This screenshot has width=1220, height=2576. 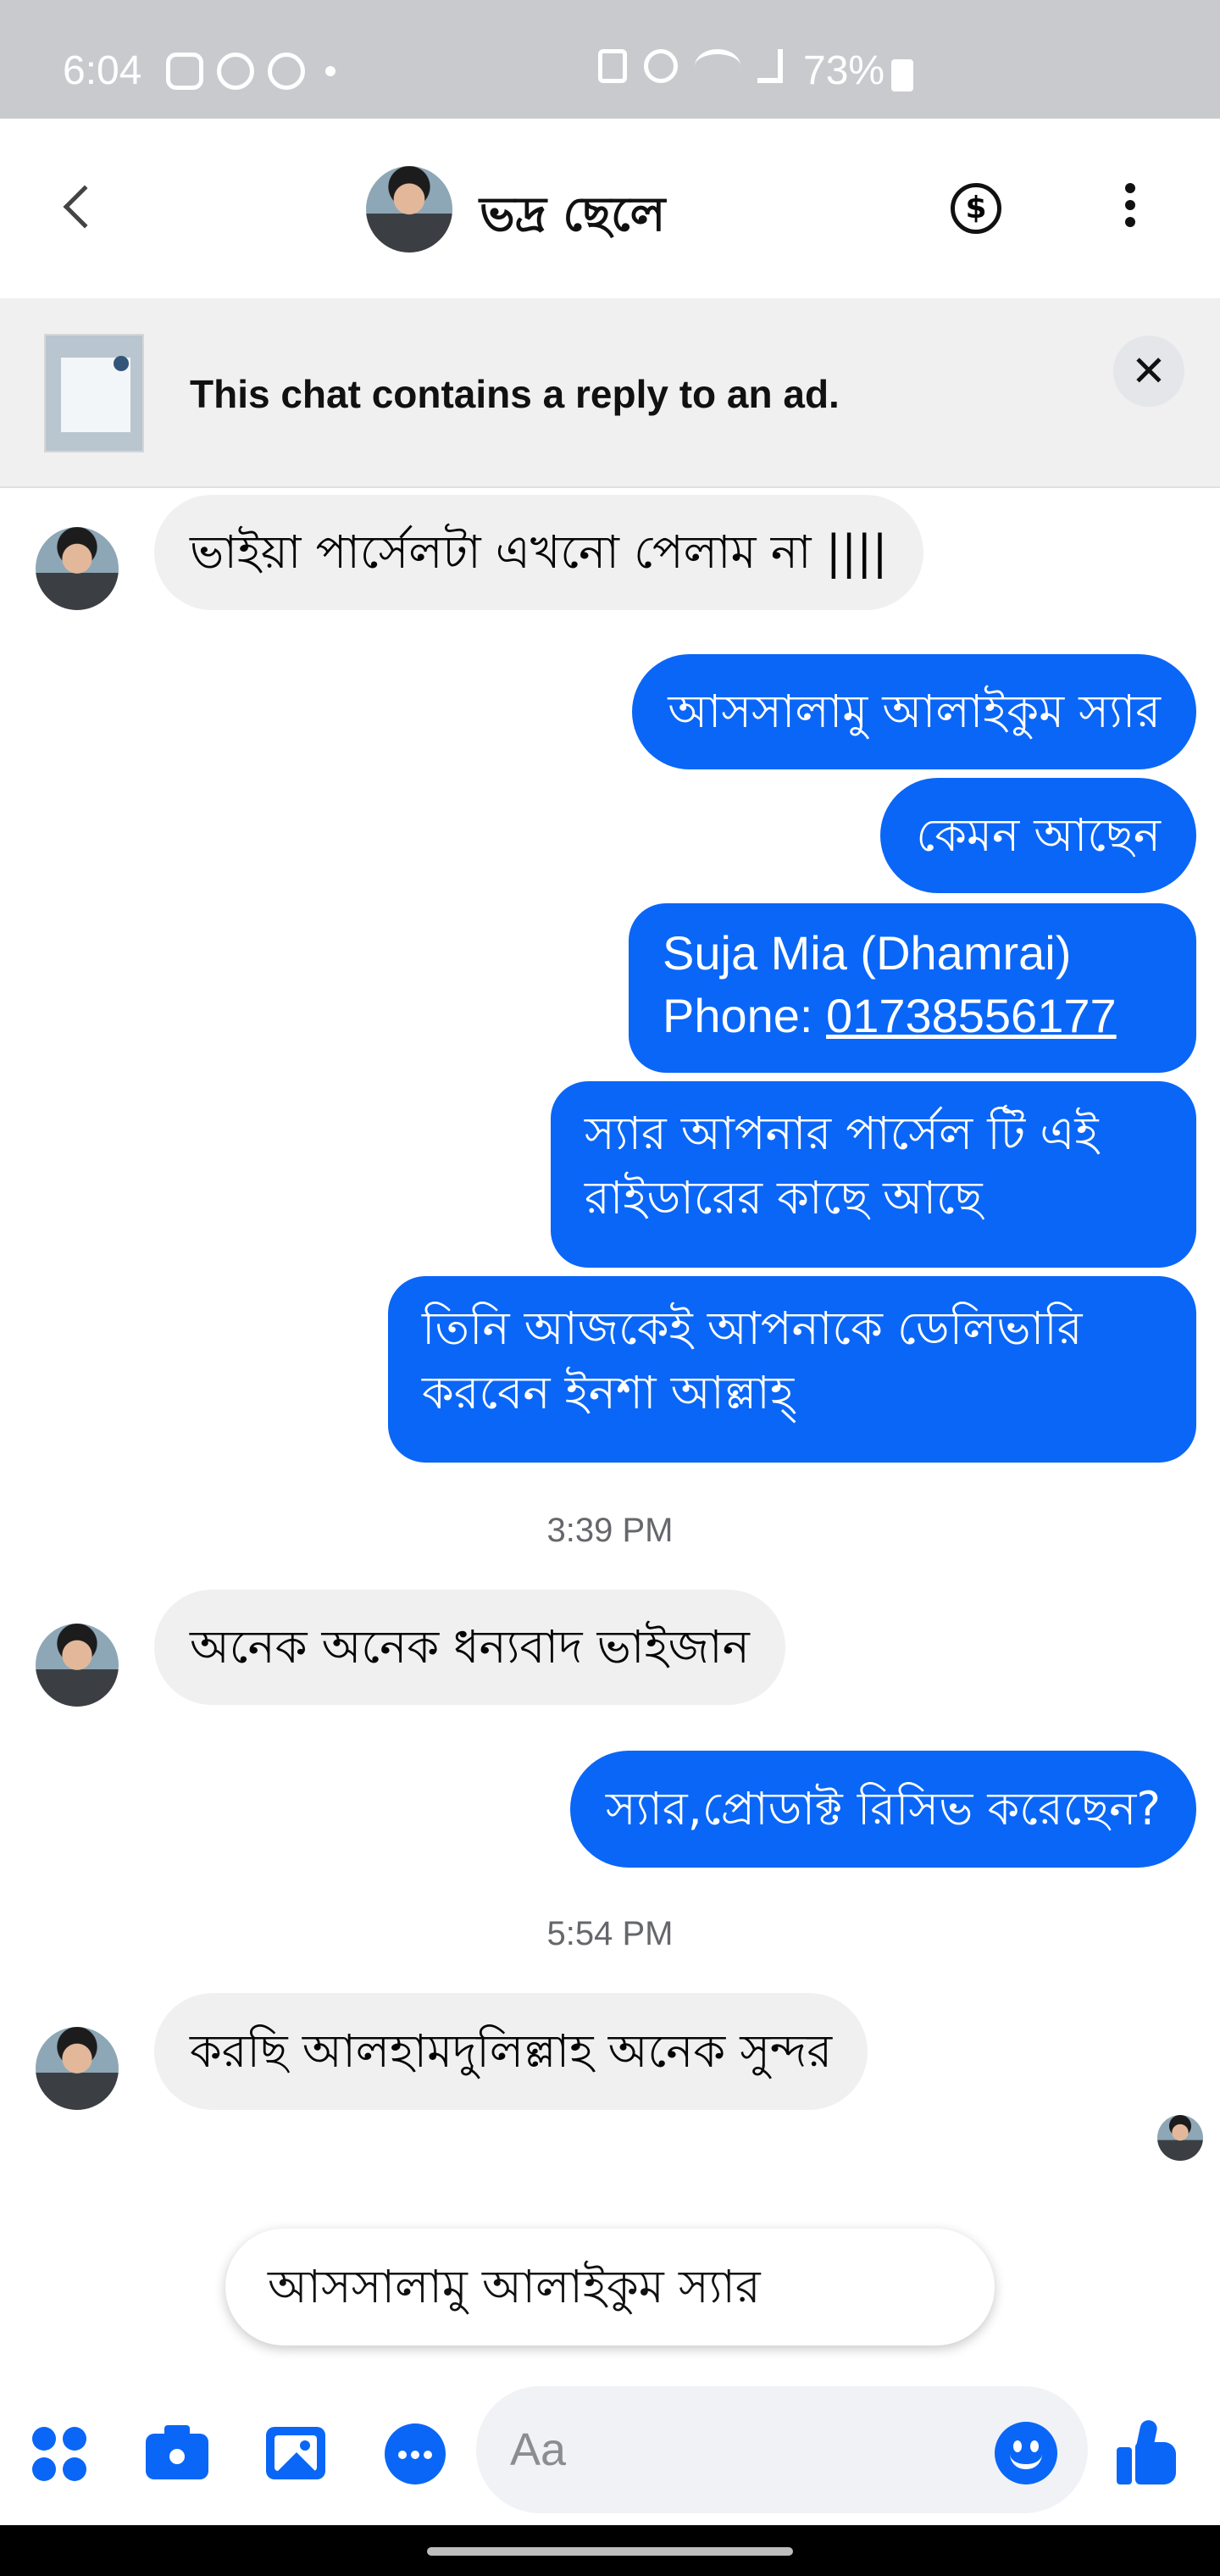 What do you see at coordinates (85, 207) in the screenshot?
I see `back-arrow-icon` at bounding box center [85, 207].